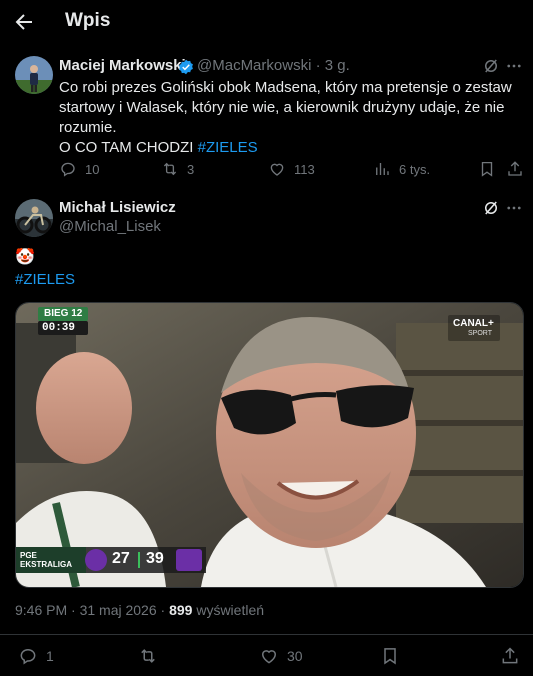 This screenshot has height=676, width=533. What do you see at coordinates (473, 323) in the screenshot?
I see `broadcaster-logo: CANAL+` at bounding box center [473, 323].